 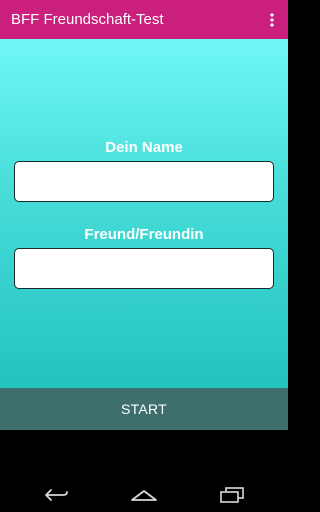 What do you see at coordinates (144, 471) in the screenshot?
I see `navigation-bar` at bounding box center [144, 471].